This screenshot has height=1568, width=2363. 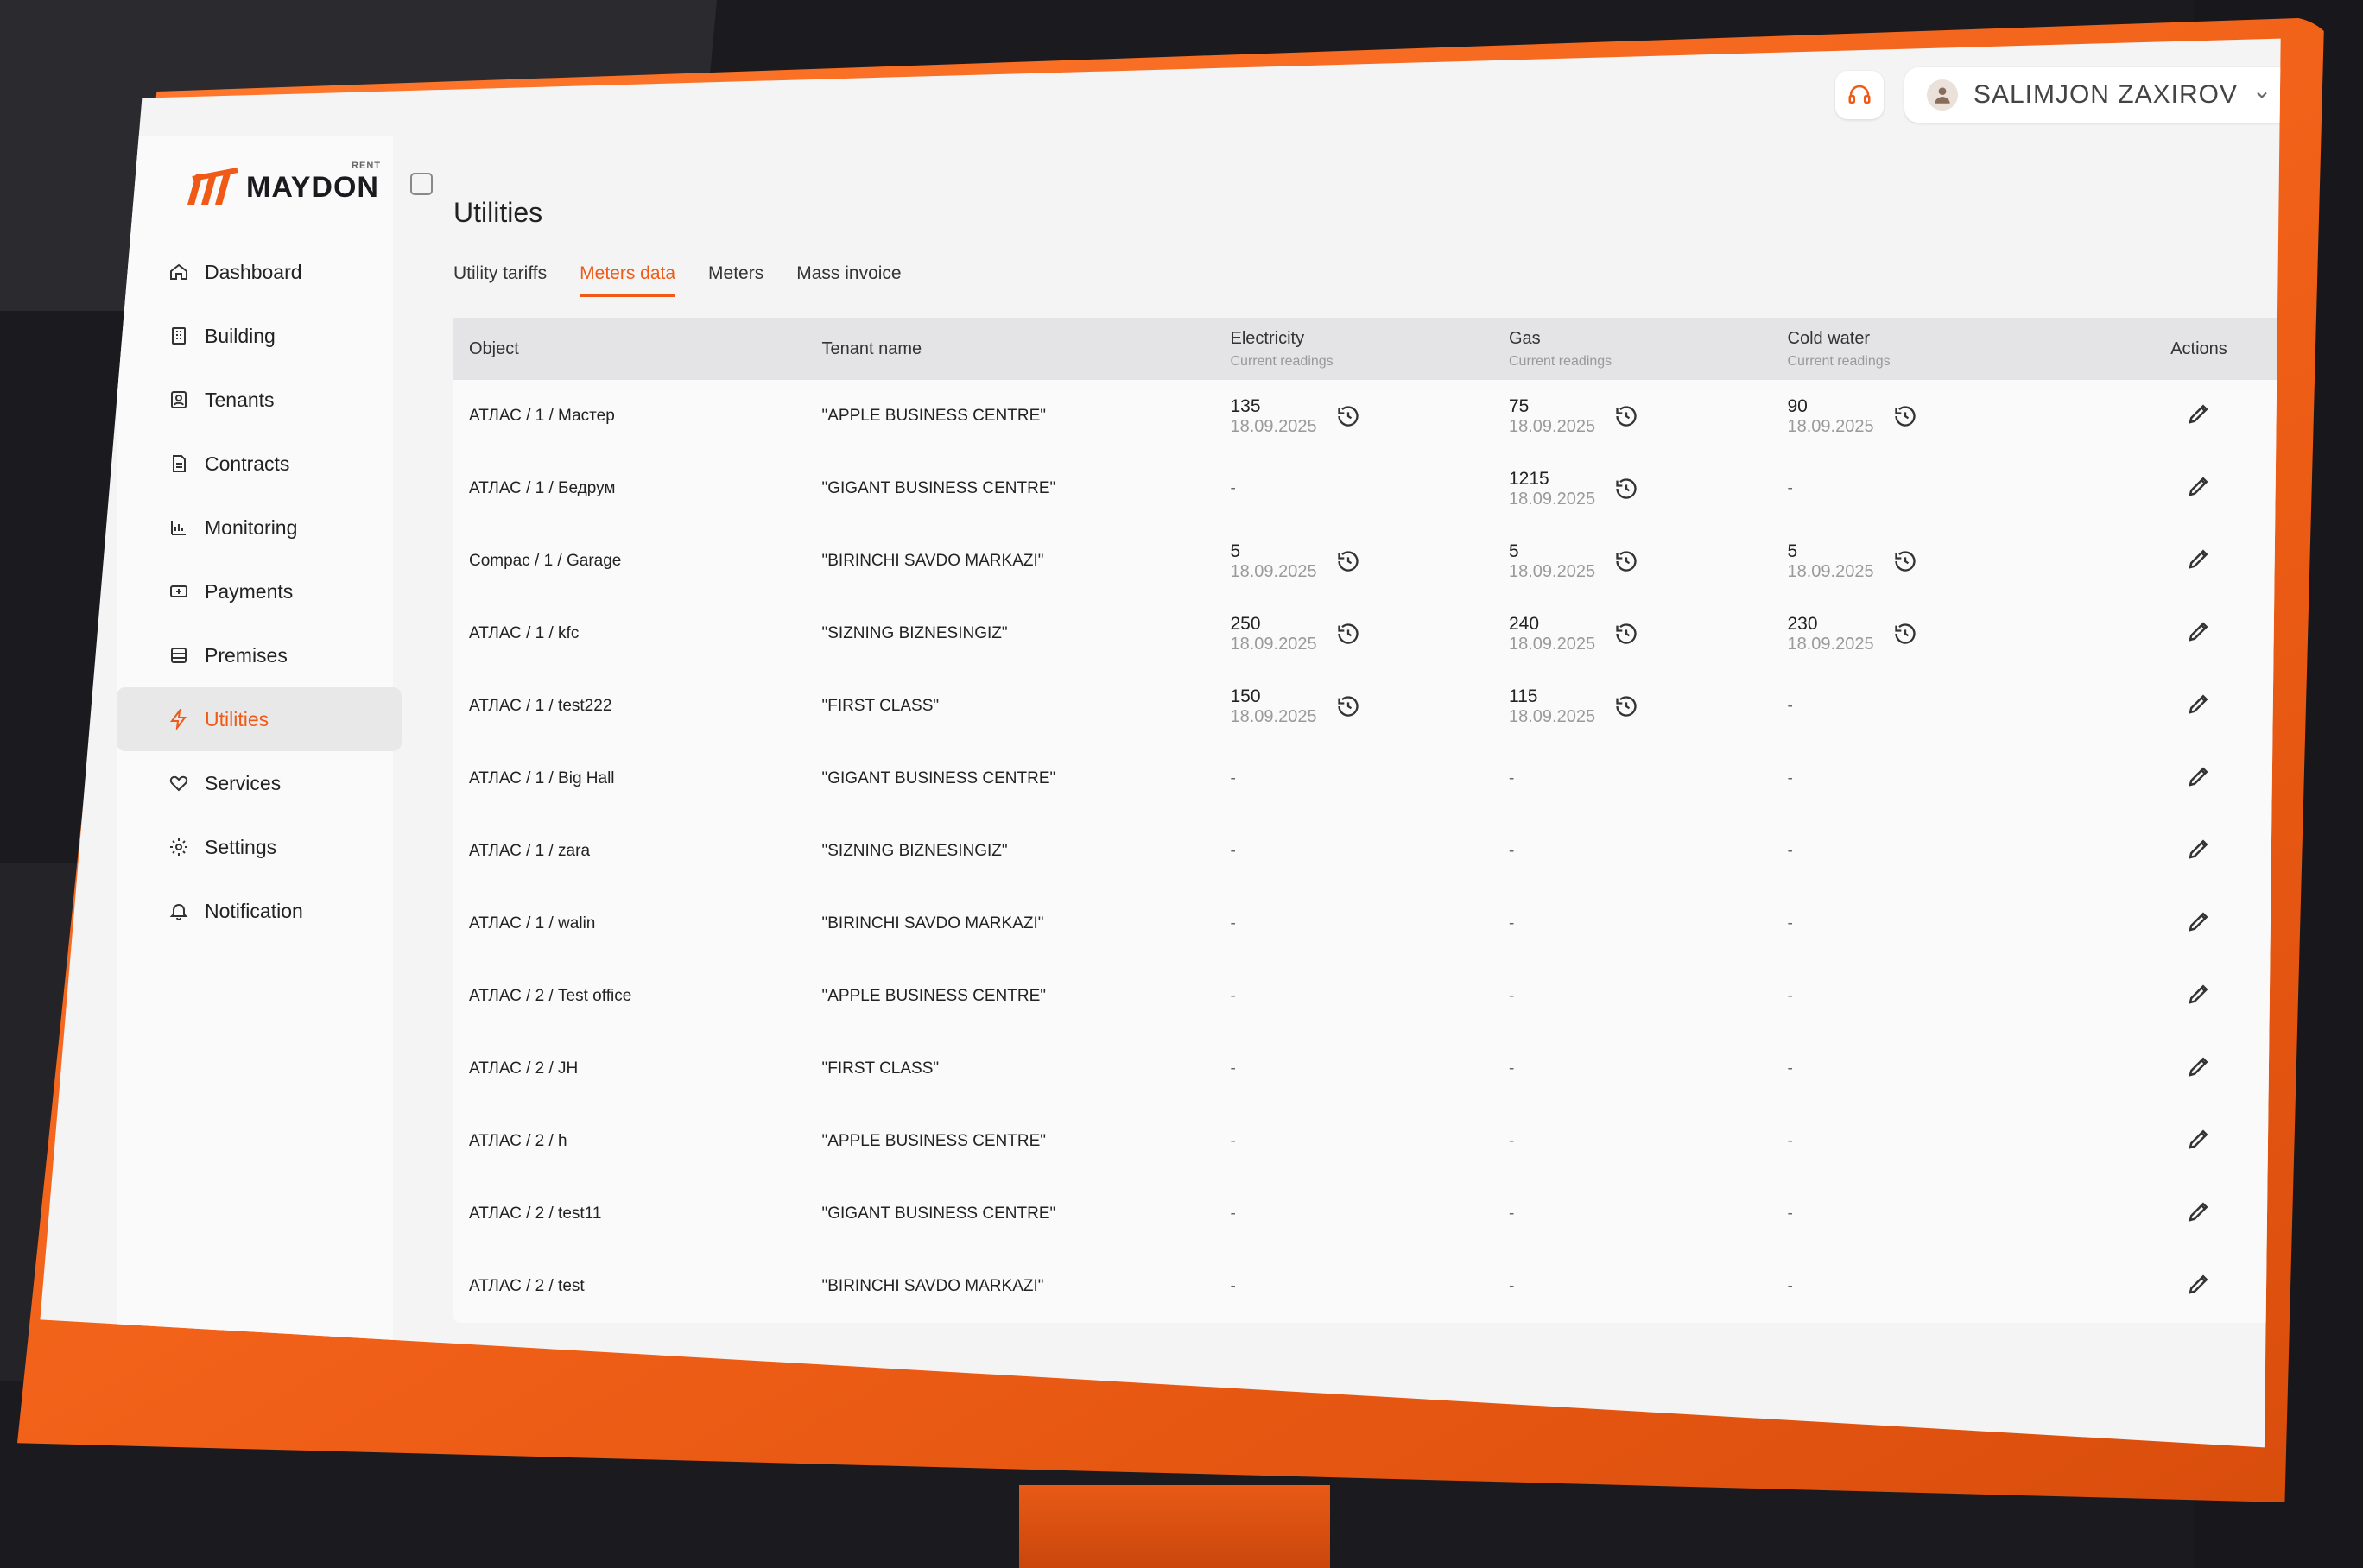 What do you see at coordinates (259, 528) in the screenshot?
I see `sidebar-item-monitoring: Monitoring` at bounding box center [259, 528].